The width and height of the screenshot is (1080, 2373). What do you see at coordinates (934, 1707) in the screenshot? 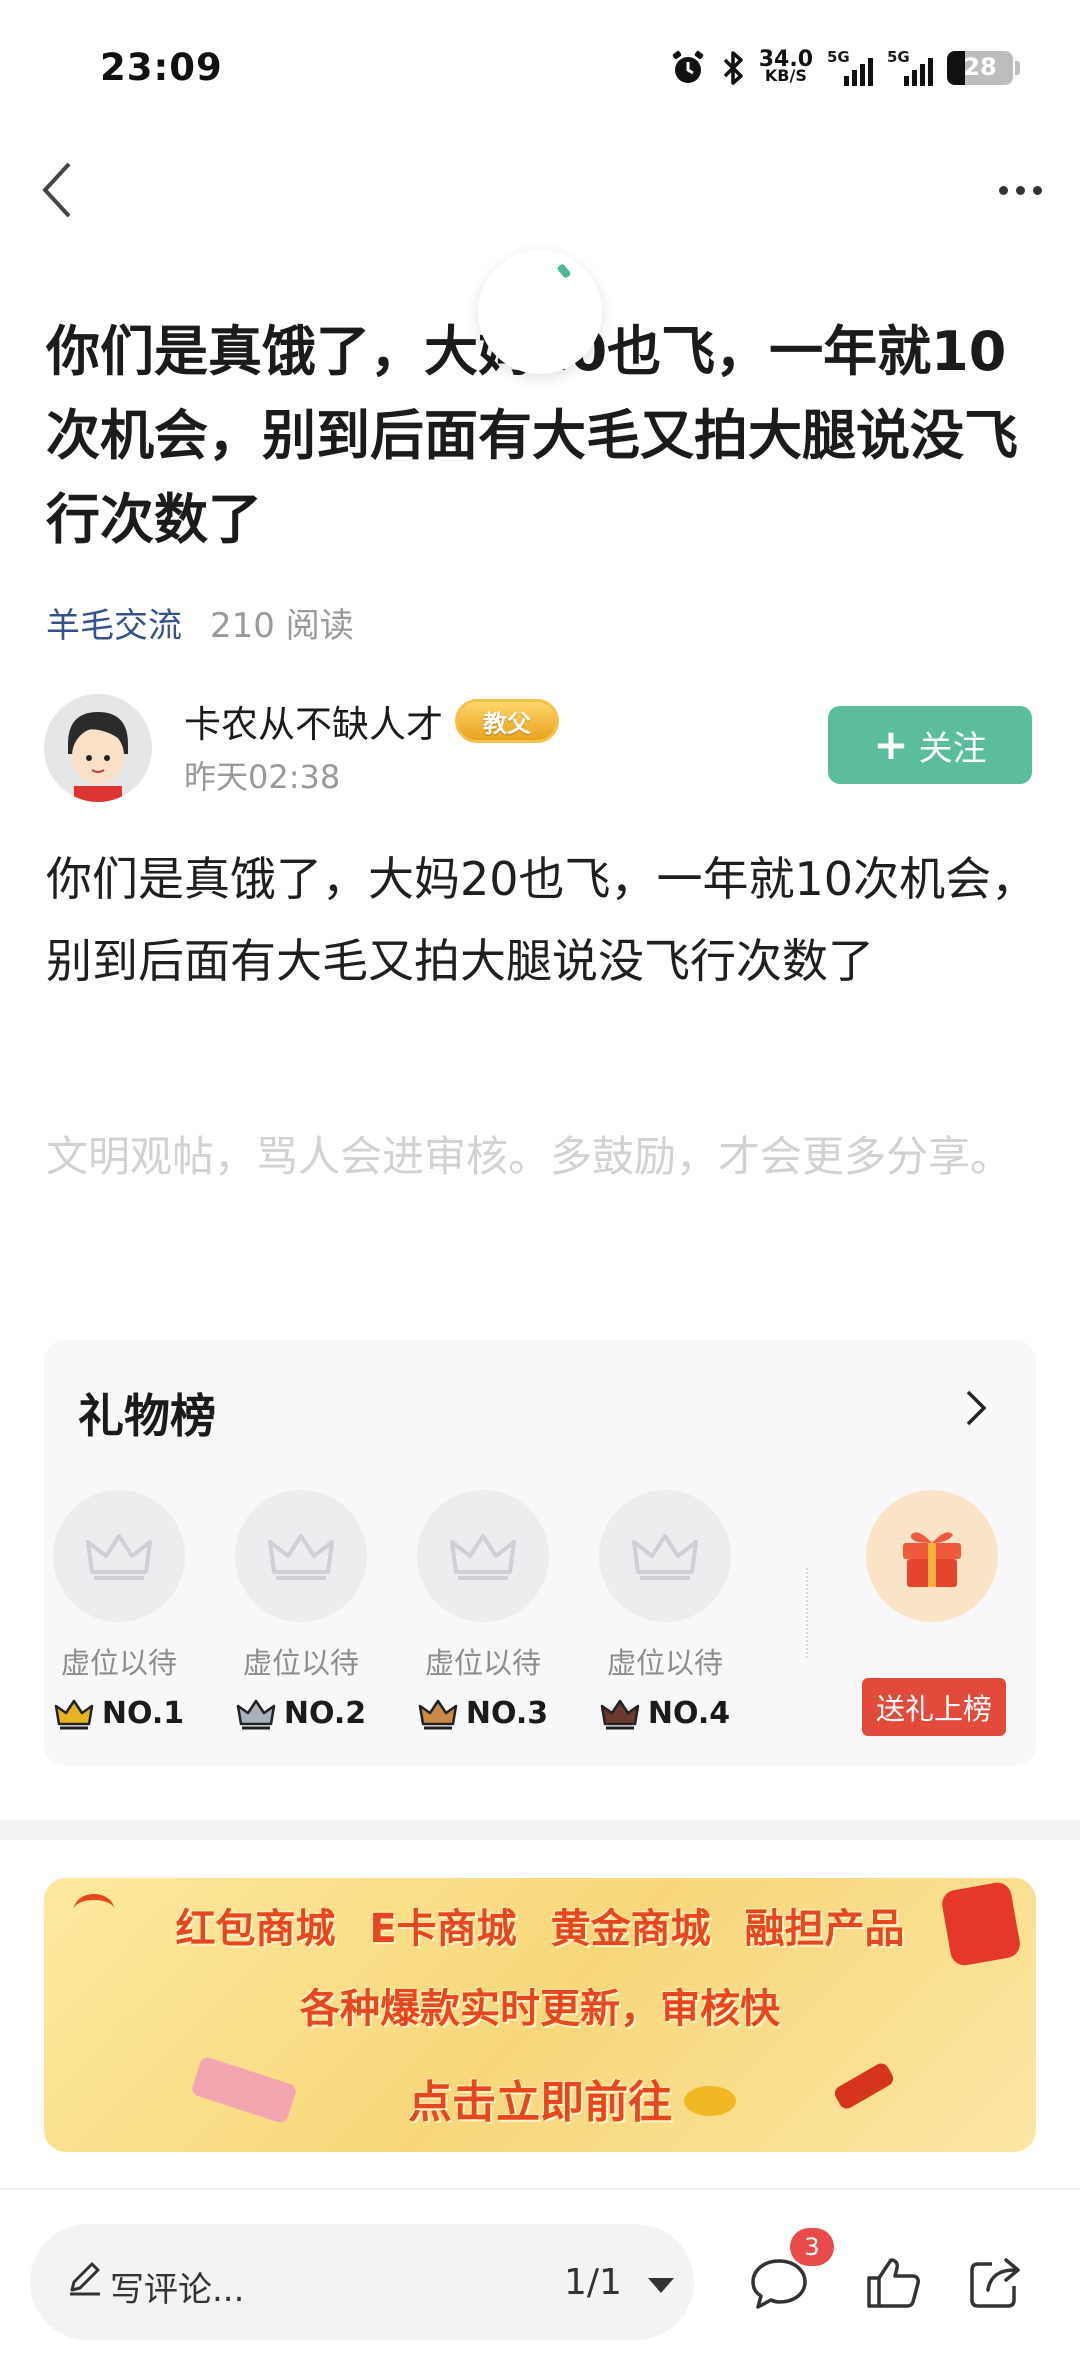
I see `send-gift-button: 送礼上榜` at bounding box center [934, 1707].